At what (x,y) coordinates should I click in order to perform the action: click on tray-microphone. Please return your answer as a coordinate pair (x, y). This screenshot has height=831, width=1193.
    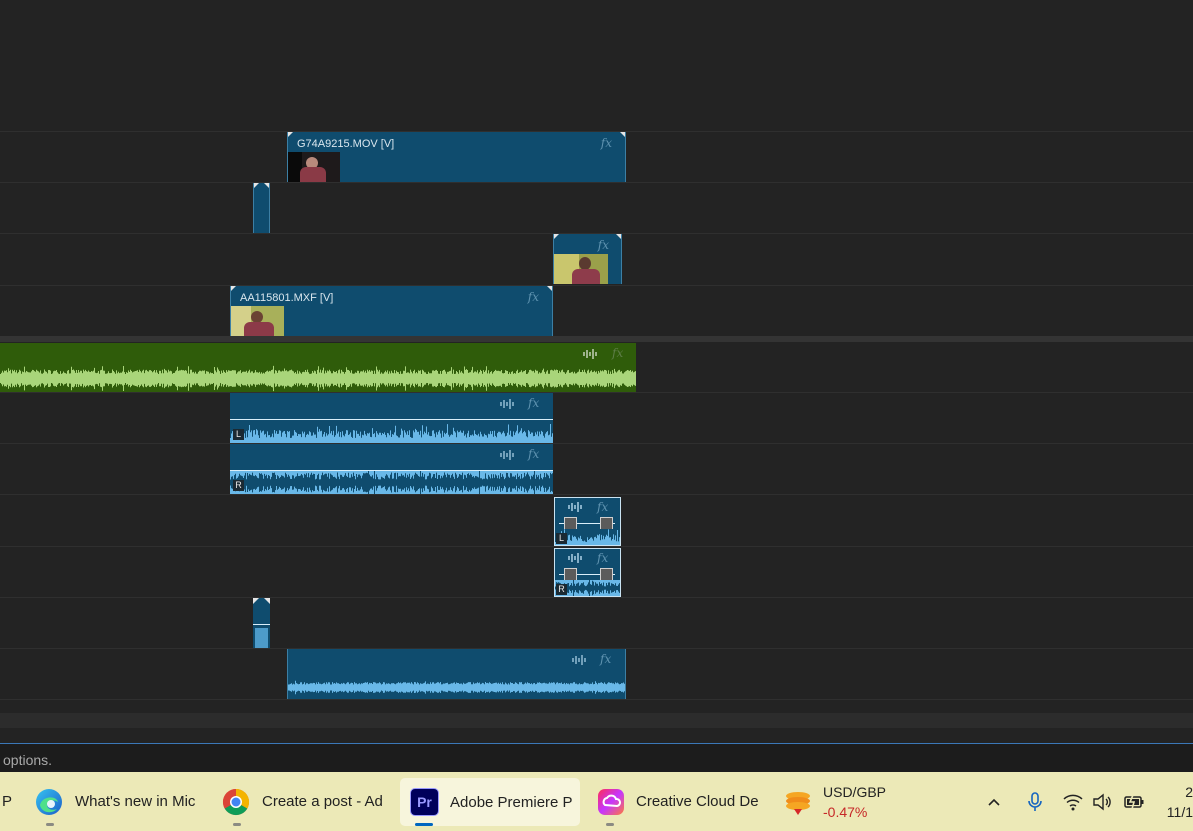
    Looking at the image, I should click on (1035, 801).